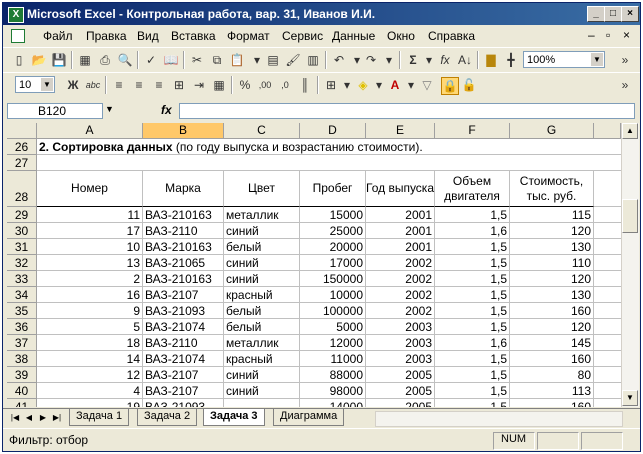 The width and height of the screenshot is (643, 454). Describe the element at coordinates (119, 85) in the screenshot. I see `align-left-icon: ≡` at that location.